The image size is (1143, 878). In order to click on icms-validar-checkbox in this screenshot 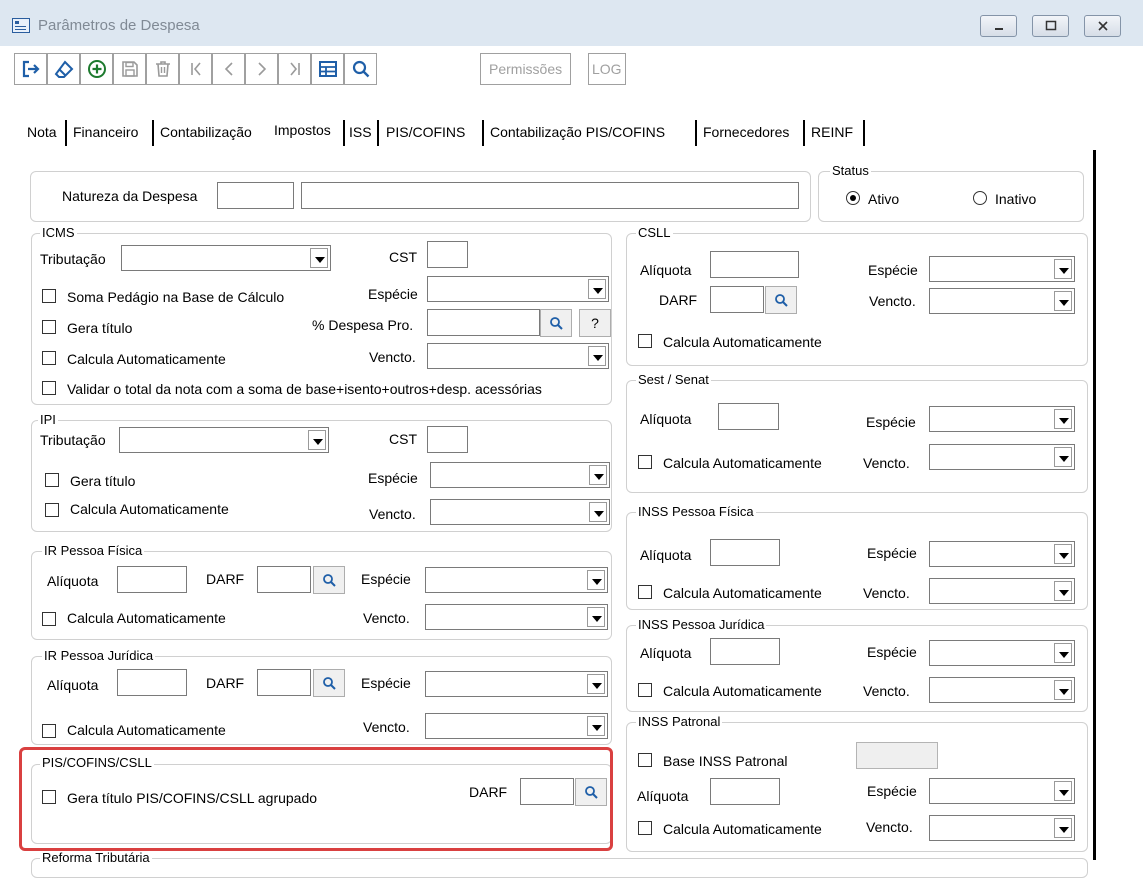, I will do `click(49, 388)`.